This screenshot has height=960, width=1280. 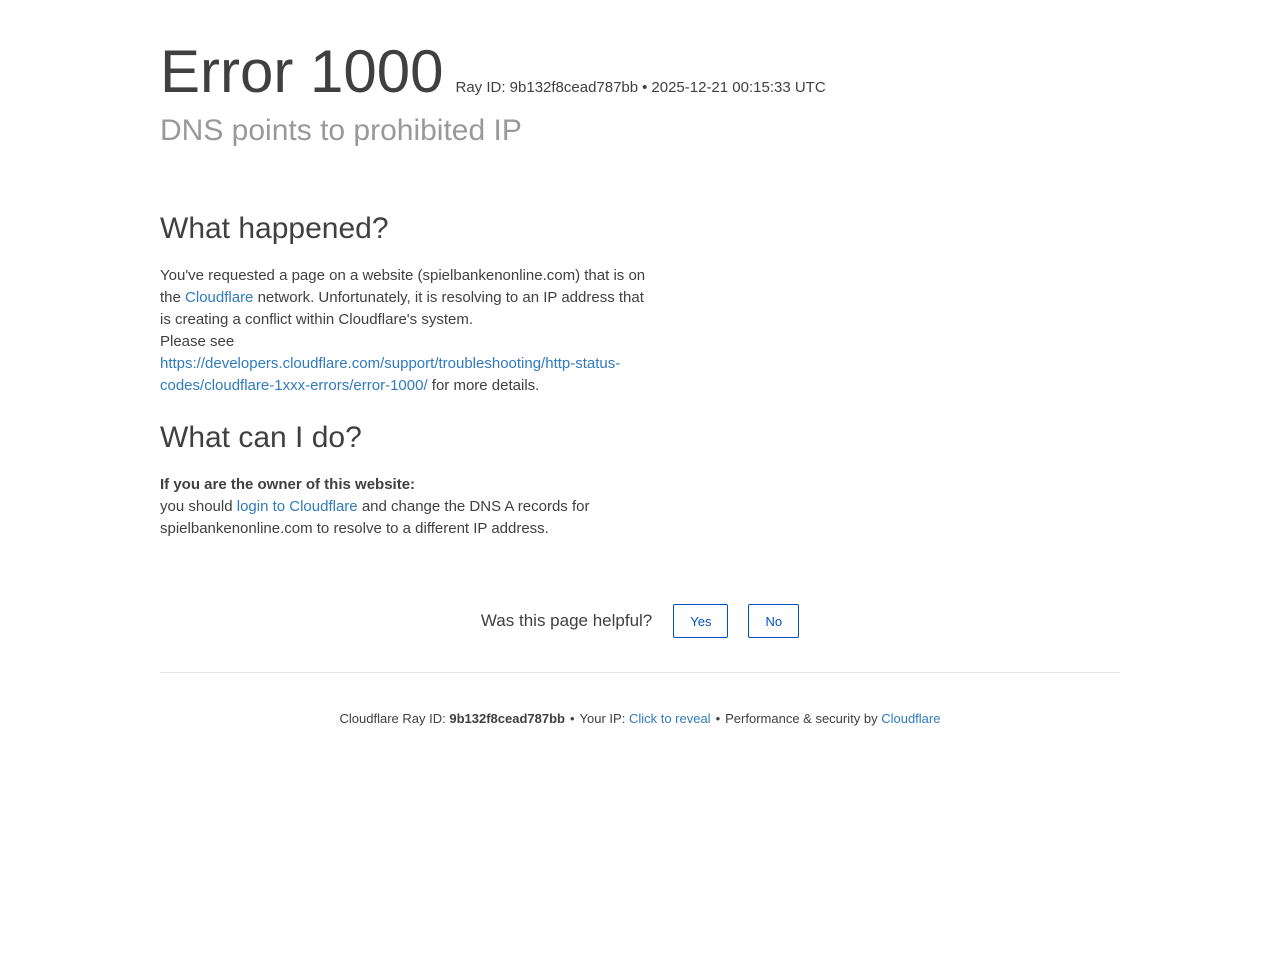 What do you see at coordinates (261, 437) in the screenshot?
I see `what-can-i-do-heading: What can I do?` at bounding box center [261, 437].